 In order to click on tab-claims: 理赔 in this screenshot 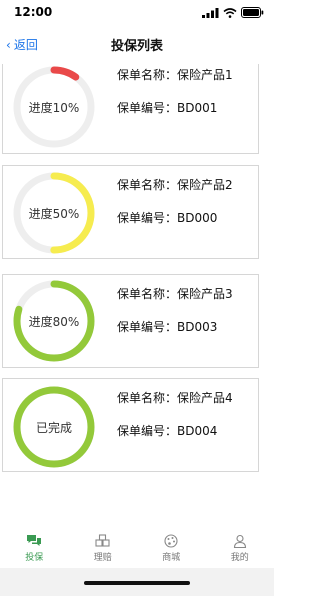, I will do `click(103, 547)`.